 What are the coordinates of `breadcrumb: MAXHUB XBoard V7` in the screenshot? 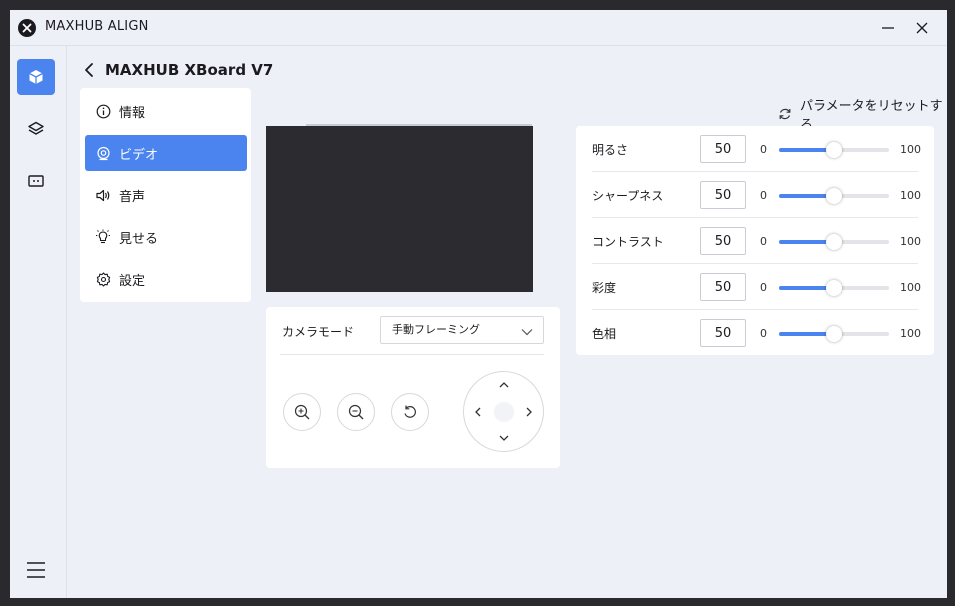 It's located at (178, 70).